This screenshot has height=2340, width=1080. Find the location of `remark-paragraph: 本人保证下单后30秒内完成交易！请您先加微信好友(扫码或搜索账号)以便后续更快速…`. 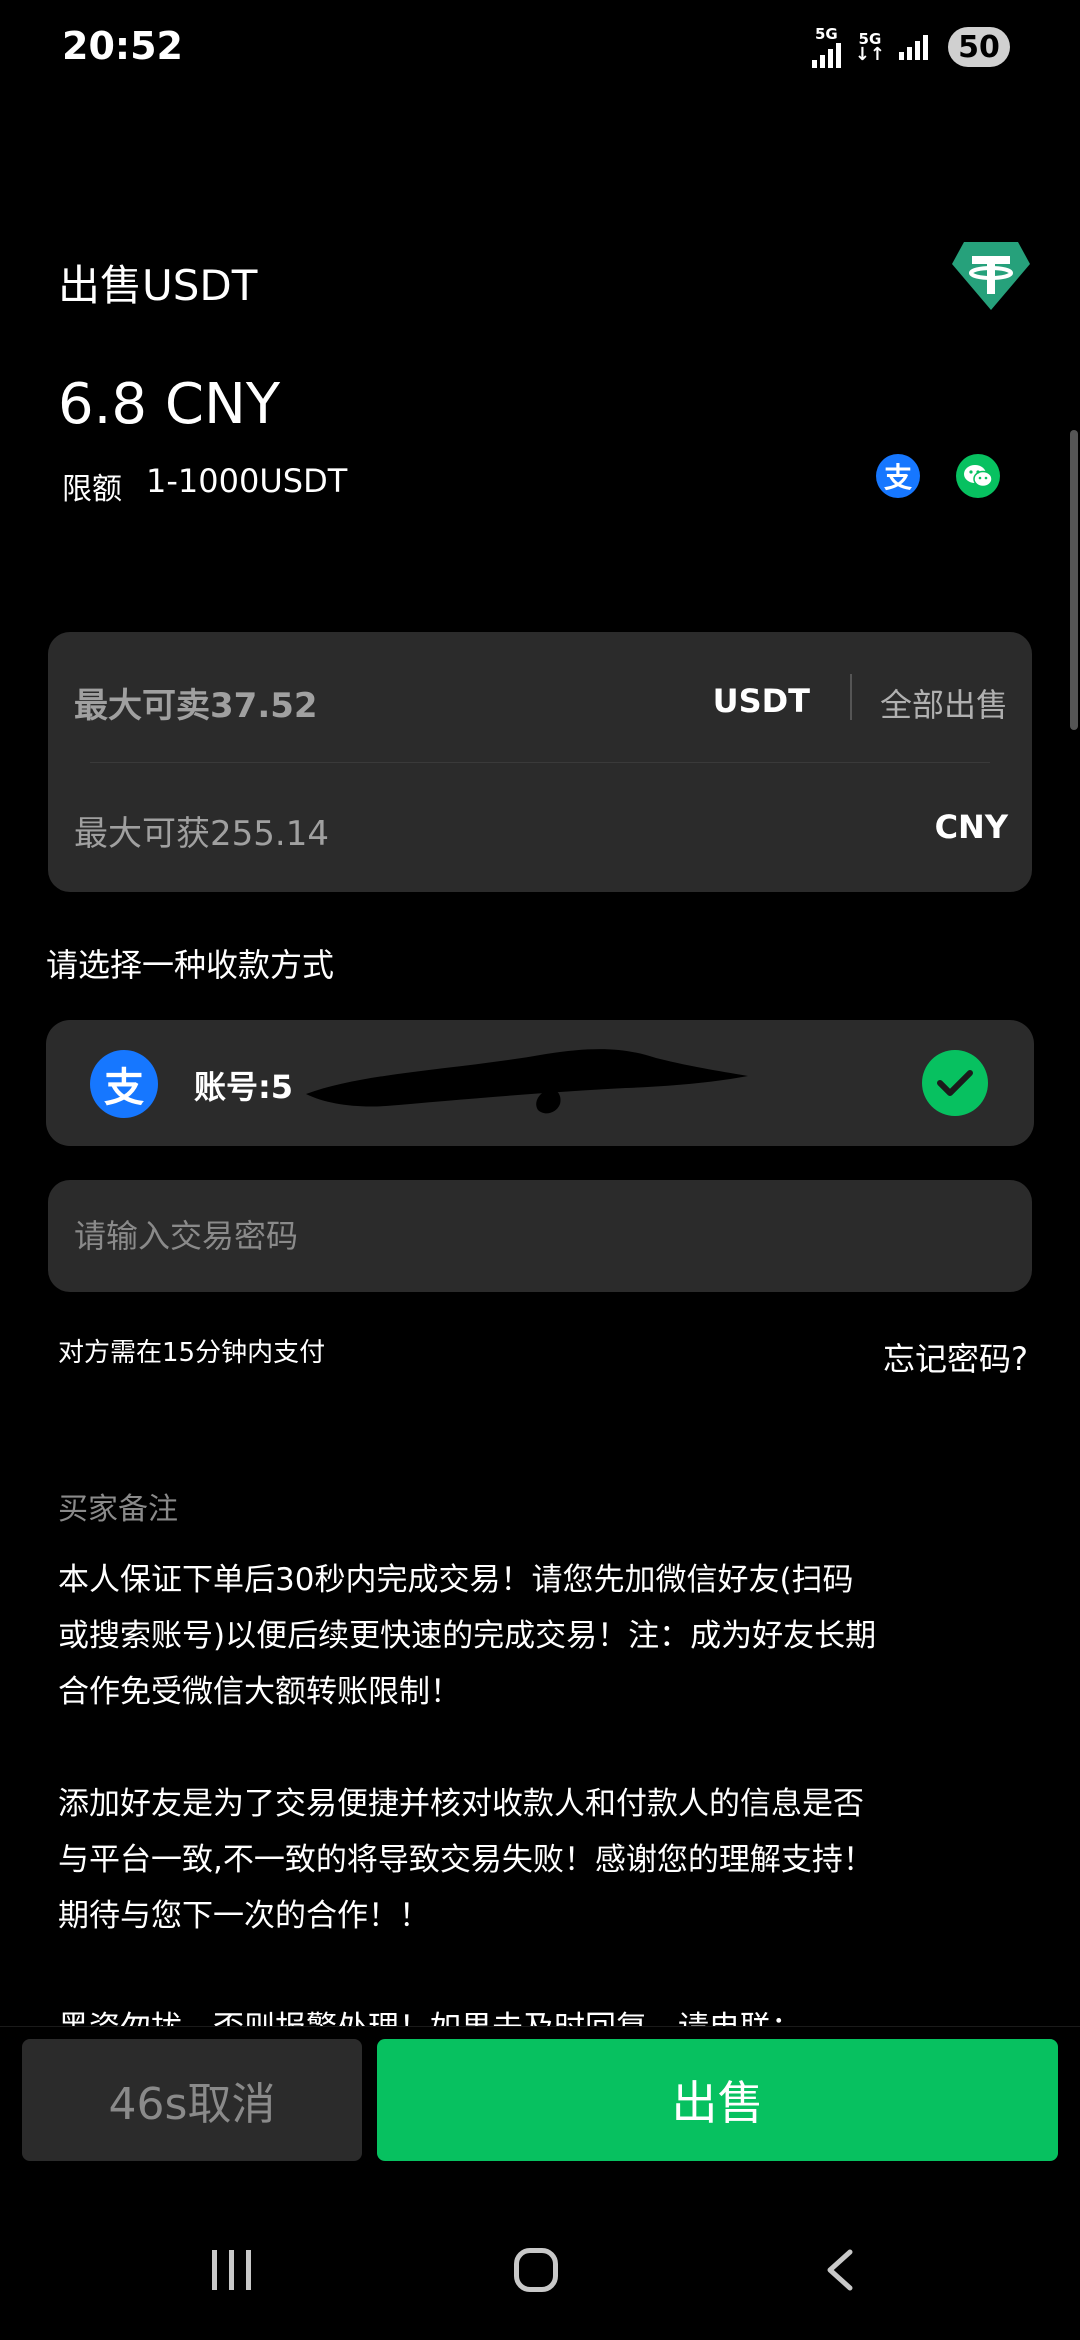

remark-paragraph: 本人保证下单后30秒内完成交易！请您先加微信好友(扫码或搜索账号)以便后续更快速… is located at coordinates (467, 1636).